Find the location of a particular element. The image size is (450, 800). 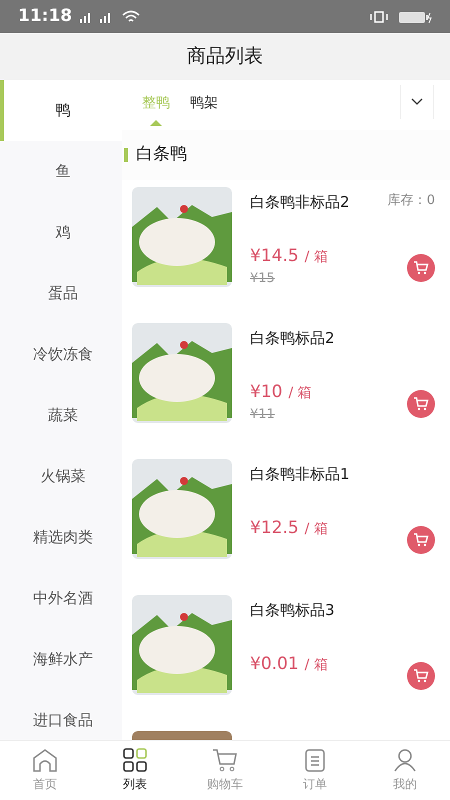

product-price: ¥0.01 is located at coordinates (274, 664).